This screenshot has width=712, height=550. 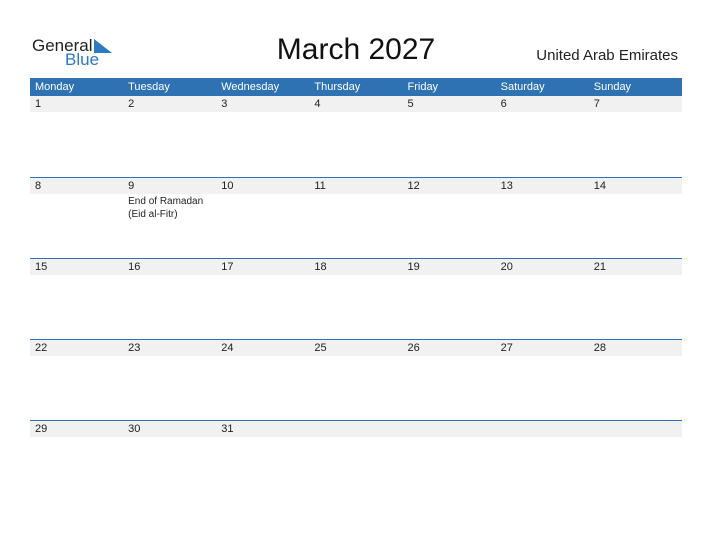 What do you see at coordinates (635, 299) in the screenshot?
I see `day-cell: 21` at bounding box center [635, 299].